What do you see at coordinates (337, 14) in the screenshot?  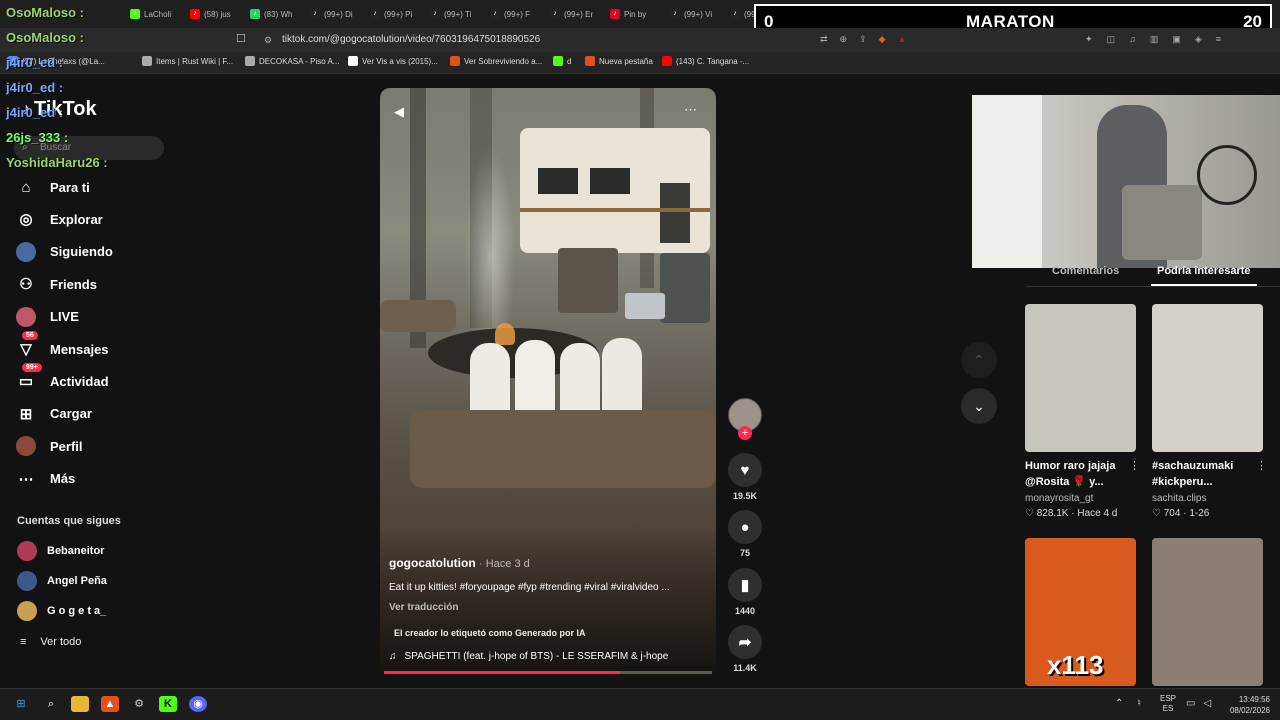 I see `browser-tab: ♪ (99+) Di` at bounding box center [337, 14].